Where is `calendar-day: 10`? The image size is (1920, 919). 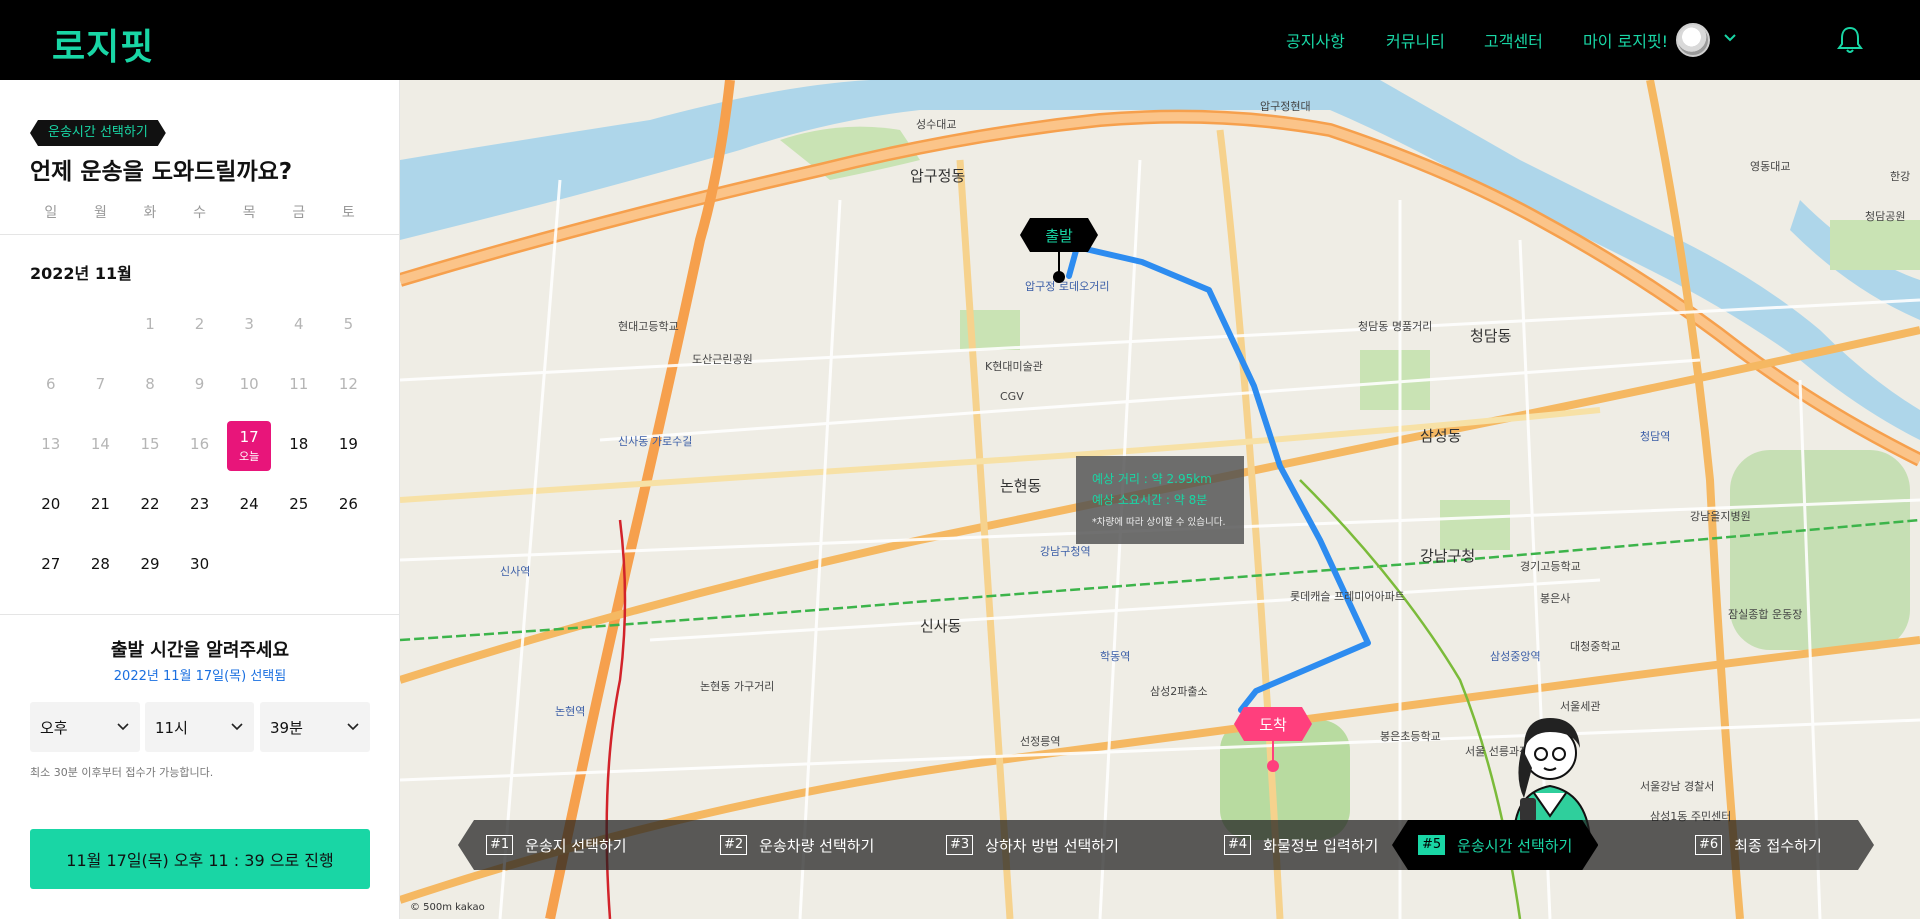 calendar-day: 10 is located at coordinates (249, 384).